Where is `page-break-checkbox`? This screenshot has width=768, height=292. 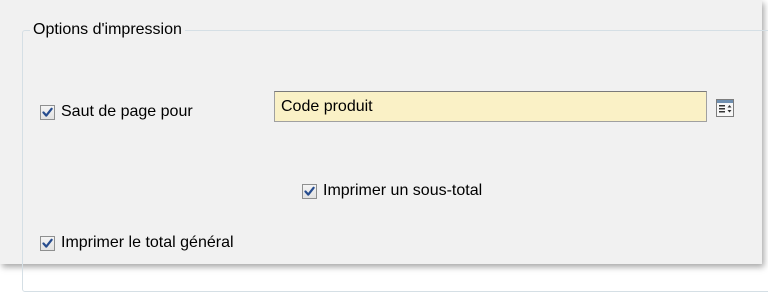
page-break-checkbox is located at coordinates (47, 112).